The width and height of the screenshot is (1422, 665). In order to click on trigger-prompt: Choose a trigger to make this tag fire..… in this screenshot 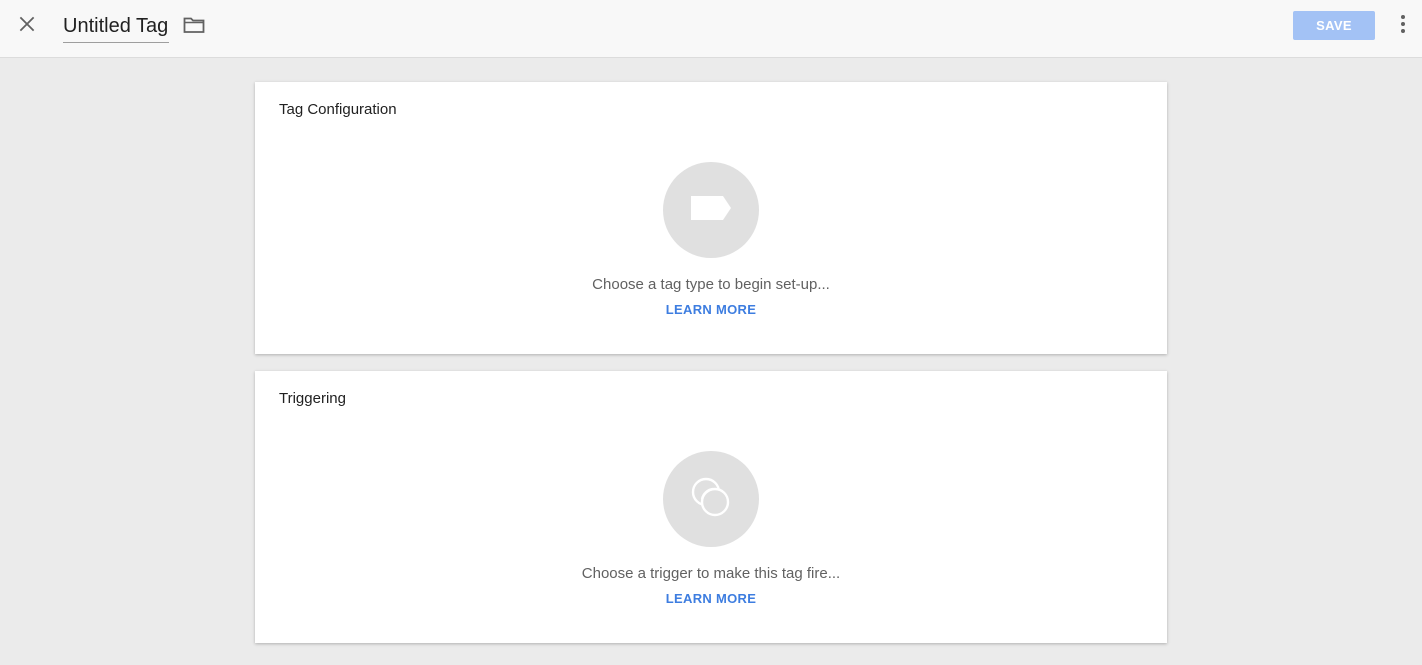, I will do `click(711, 573)`.